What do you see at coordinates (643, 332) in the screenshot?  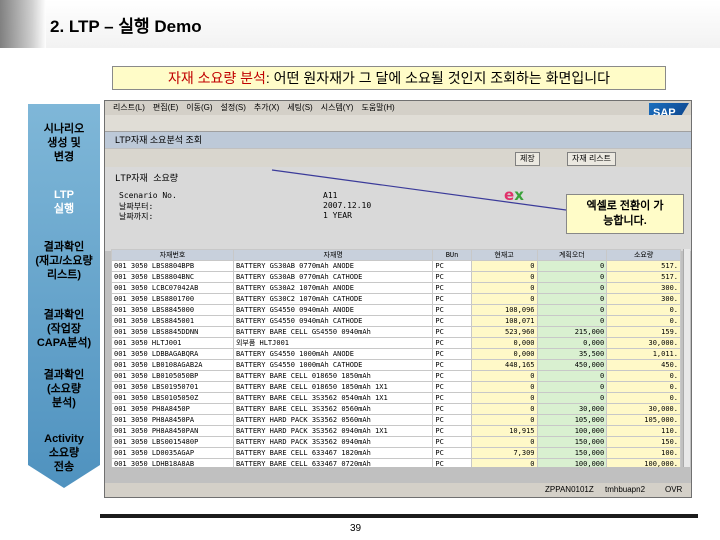 I see `table-cell: 159.` at bounding box center [643, 332].